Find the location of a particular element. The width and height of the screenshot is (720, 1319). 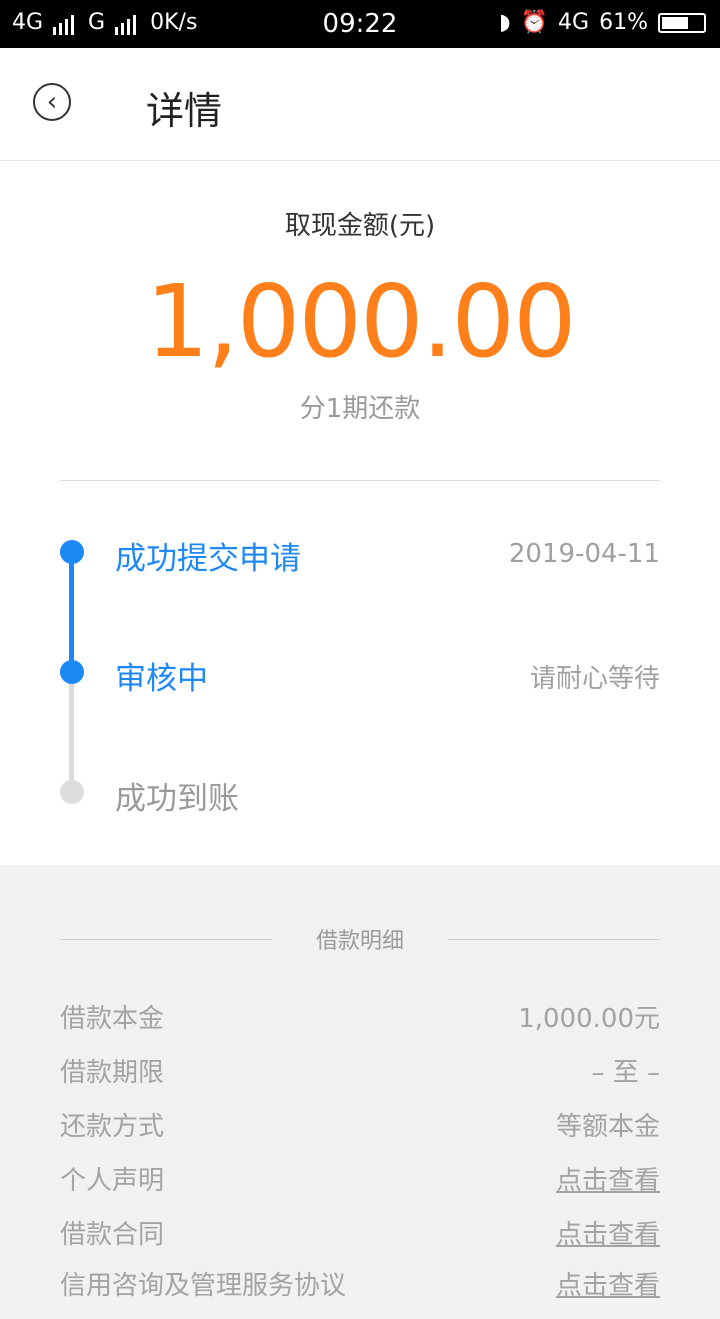

battery-percent: 61% is located at coordinates (623, 22).